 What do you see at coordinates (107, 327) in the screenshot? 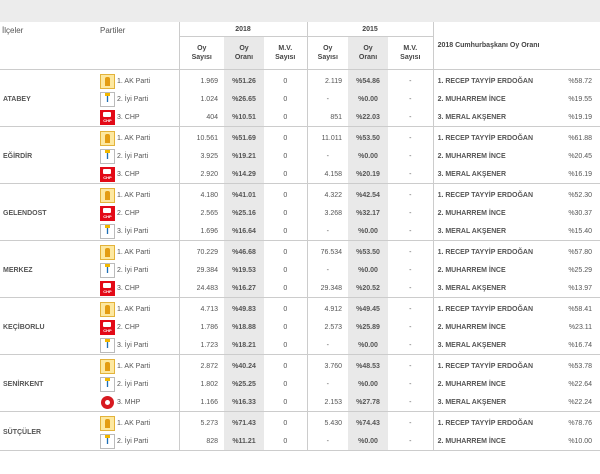
I see `chp-logo-icon: CHP` at bounding box center [107, 327].